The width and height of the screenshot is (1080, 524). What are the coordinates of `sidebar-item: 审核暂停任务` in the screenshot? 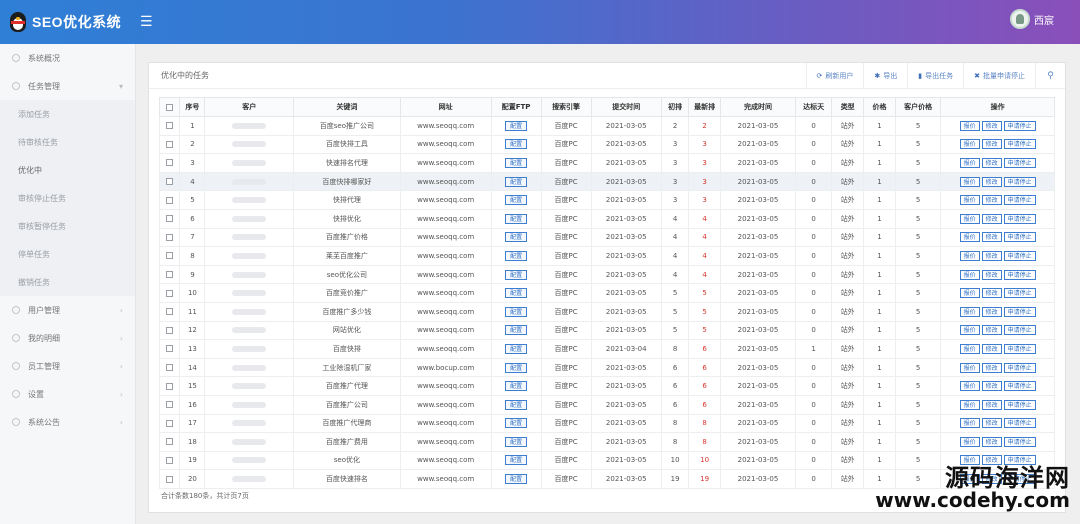 It's located at (67, 226).